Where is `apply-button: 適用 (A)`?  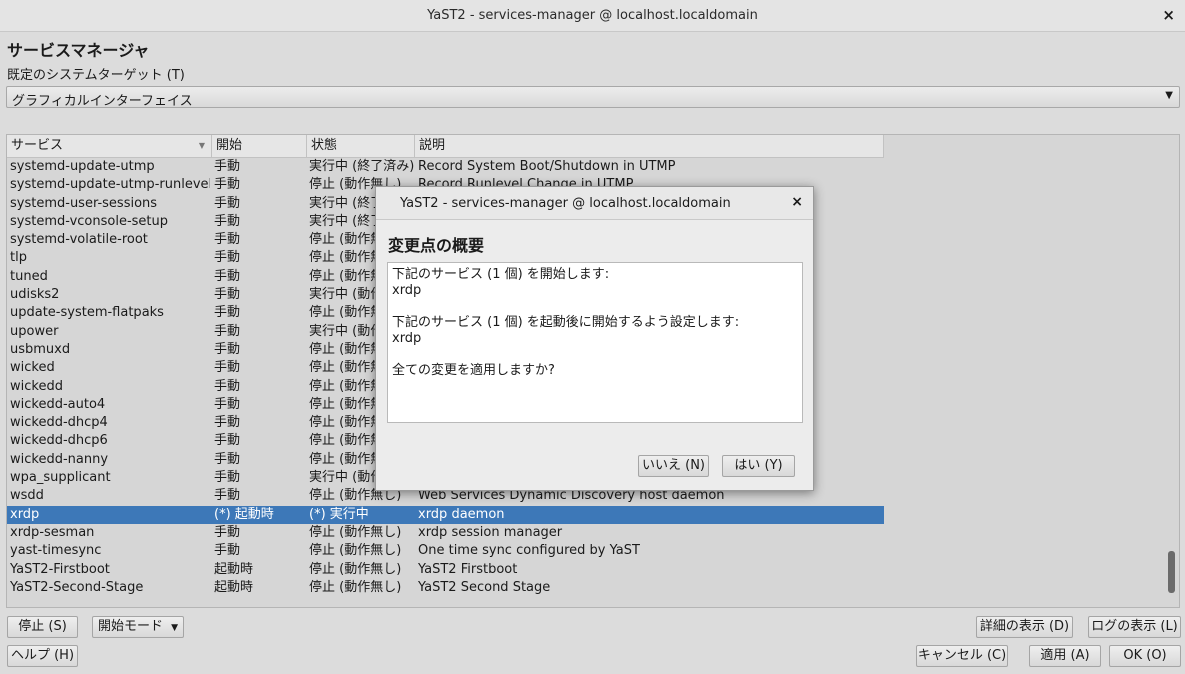 apply-button: 適用 (A) is located at coordinates (1065, 656).